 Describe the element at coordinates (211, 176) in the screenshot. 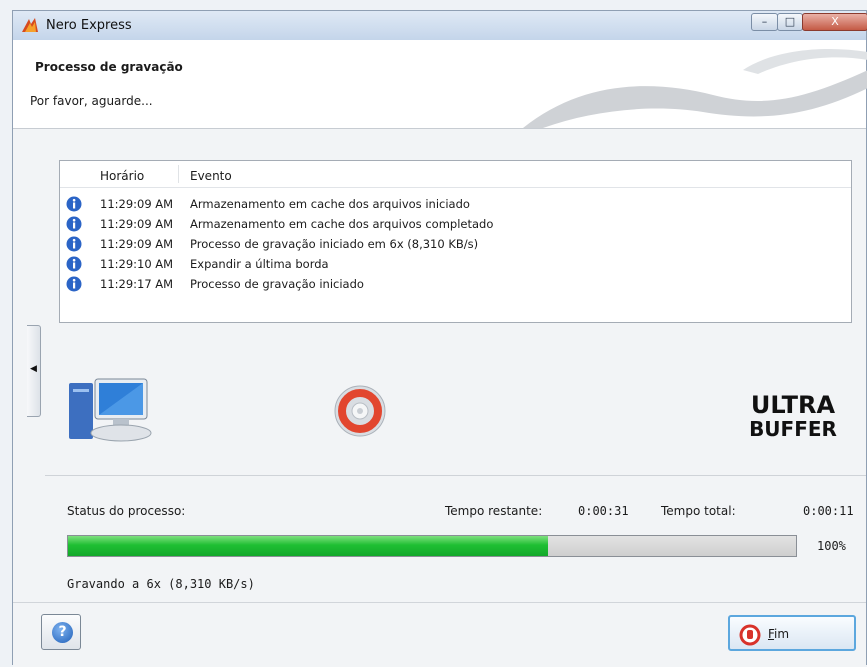

I see `column-header-event: Evento` at that location.